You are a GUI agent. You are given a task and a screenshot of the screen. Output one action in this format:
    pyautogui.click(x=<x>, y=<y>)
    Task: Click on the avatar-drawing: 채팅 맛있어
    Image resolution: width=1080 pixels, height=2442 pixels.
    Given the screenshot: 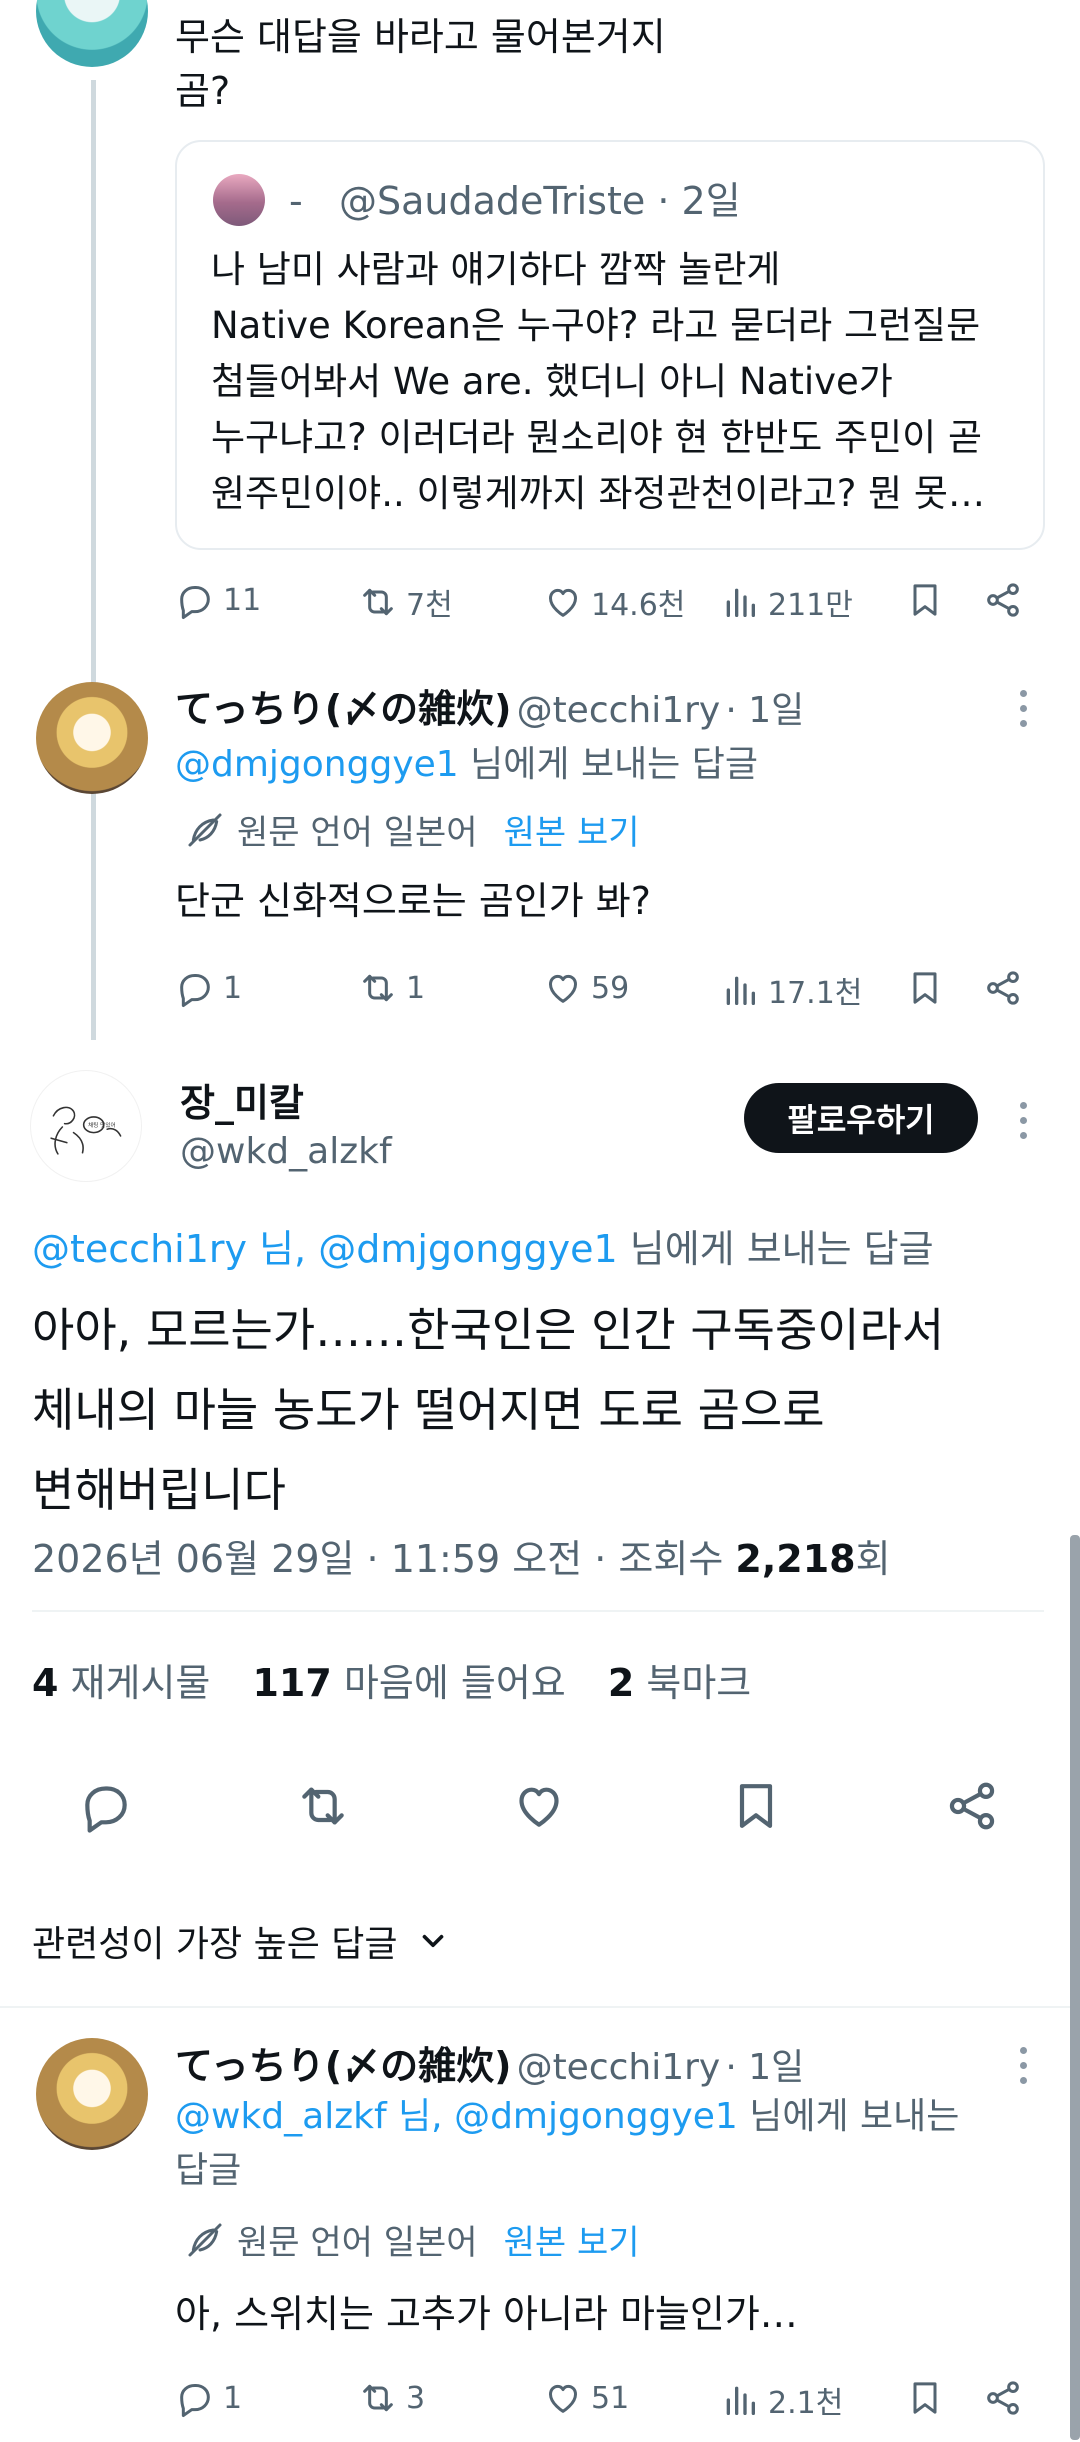 What is the action you would take?
    pyautogui.click(x=86, y=1130)
    